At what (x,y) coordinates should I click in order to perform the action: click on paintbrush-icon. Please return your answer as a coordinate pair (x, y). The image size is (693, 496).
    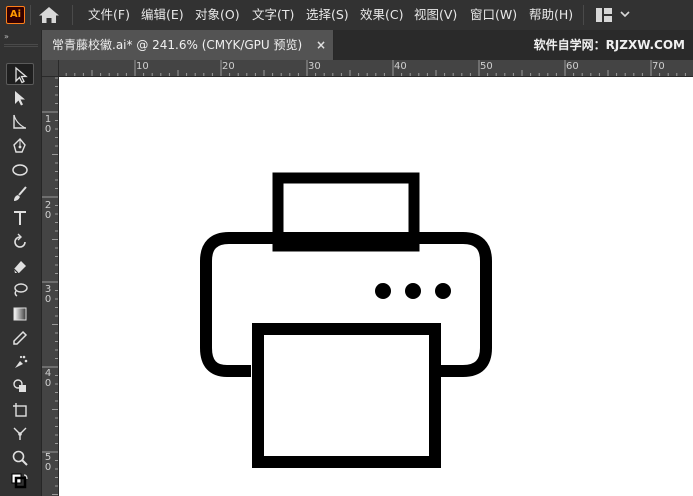
    Looking at the image, I should click on (20, 193).